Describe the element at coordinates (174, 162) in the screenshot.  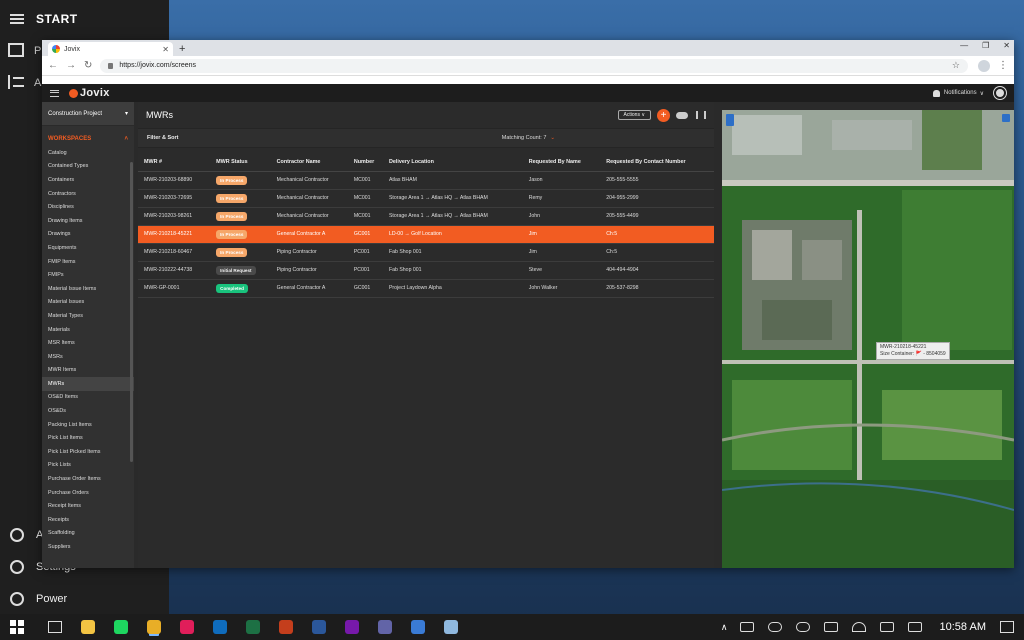
I see `column-header: MWR #` at that location.